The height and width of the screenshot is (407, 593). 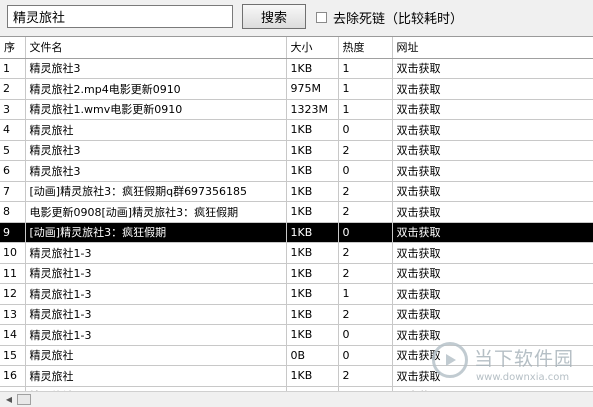 What do you see at coordinates (365, 48) in the screenshot?
I see `column-header-heat: 热度` at bounding box center [365, 48].